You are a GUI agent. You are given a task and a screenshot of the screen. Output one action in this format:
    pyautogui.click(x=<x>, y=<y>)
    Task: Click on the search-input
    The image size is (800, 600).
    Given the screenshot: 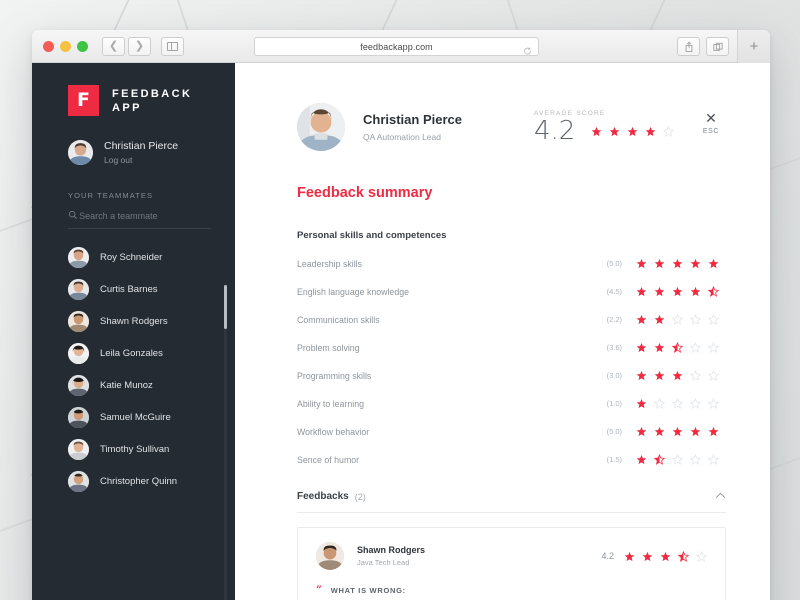 What is the action you would take?
    pyautogui.click(x=145, y=216)
    